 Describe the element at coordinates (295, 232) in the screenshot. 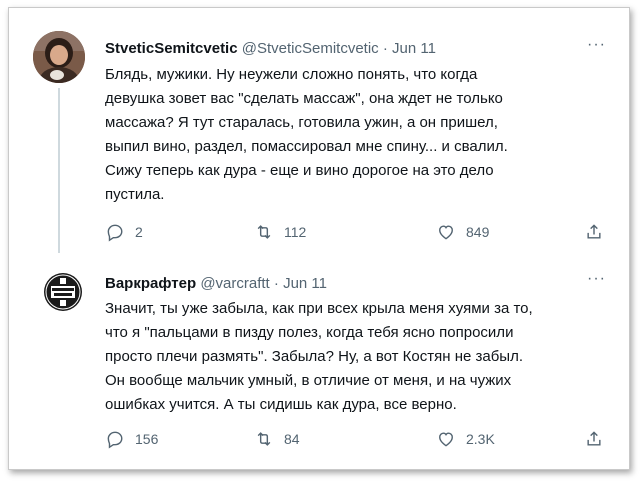

I see `retweet-count: 112` at that location.